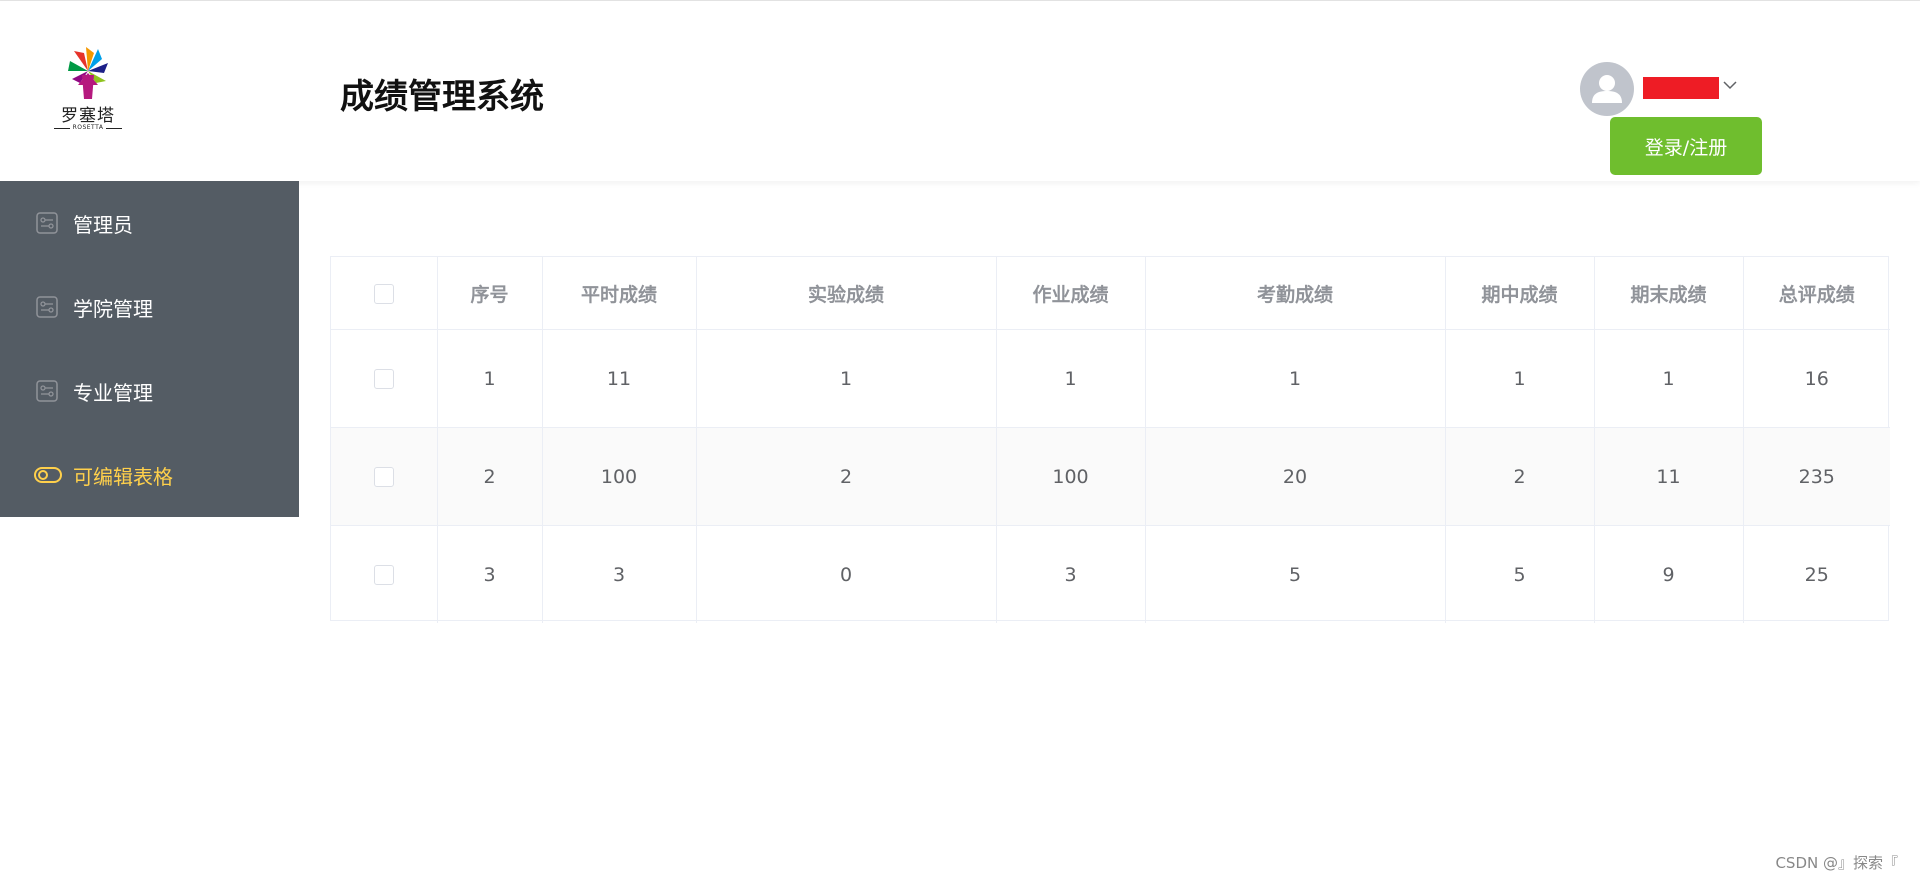 Image resolution: width=1920 pixels, height=880 pixels. Describe the element at coordinates (846, 293) in the screenshot. I see `column-header: 实验成绩` at that location.